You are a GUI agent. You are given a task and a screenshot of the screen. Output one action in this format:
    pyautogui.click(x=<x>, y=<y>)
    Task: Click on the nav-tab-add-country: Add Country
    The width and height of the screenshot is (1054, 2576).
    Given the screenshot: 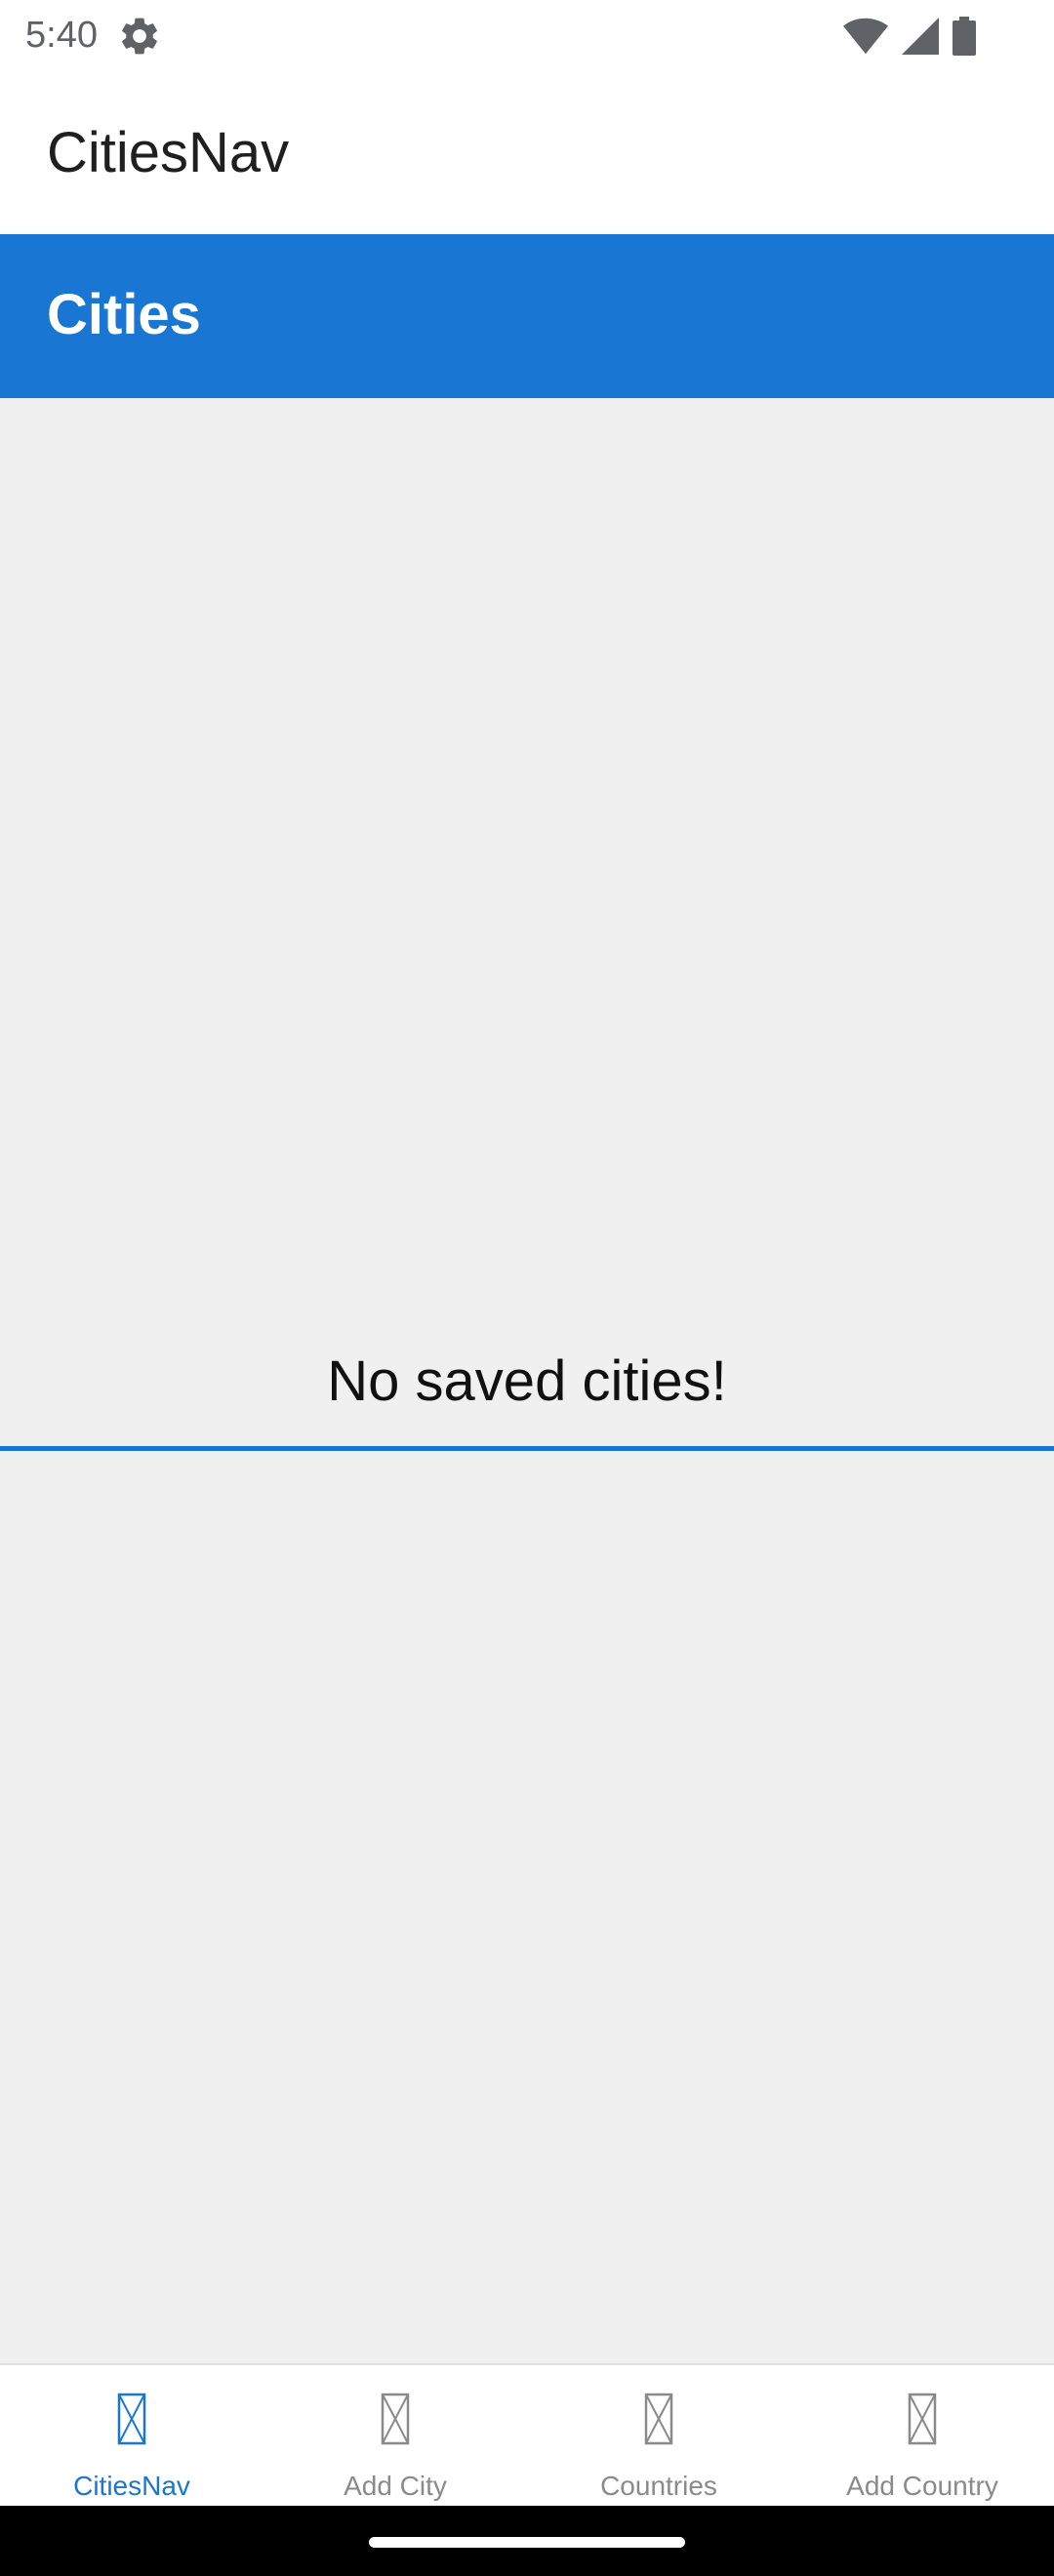 What is the action you would take?
    pyautogui.click(x=922, y=2436)
    